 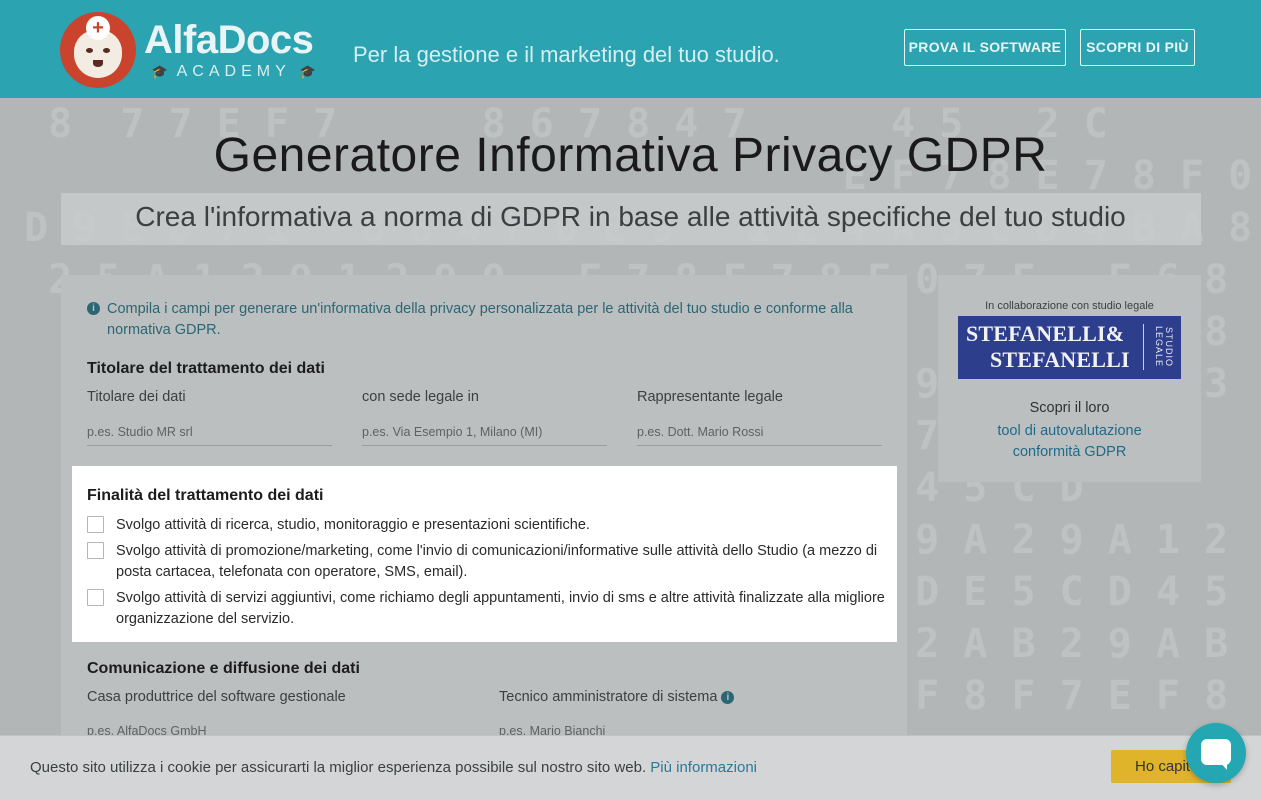 I want to click on partner-text: Scopri il loro, so click(x=1069, y=408).